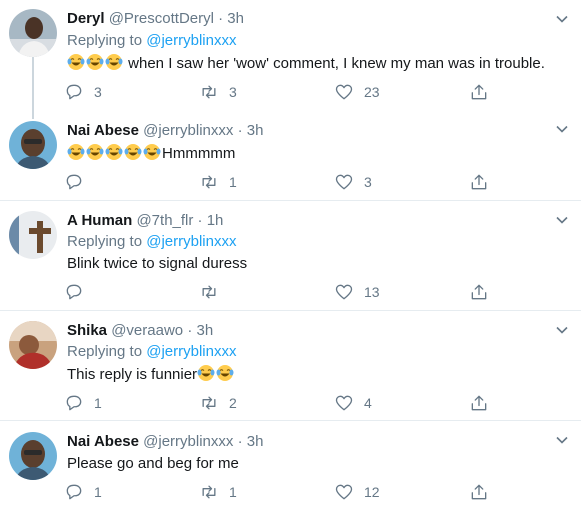 This screenshot has width=581, height=508. I want to click on retweet-icon, so click(209, 292).